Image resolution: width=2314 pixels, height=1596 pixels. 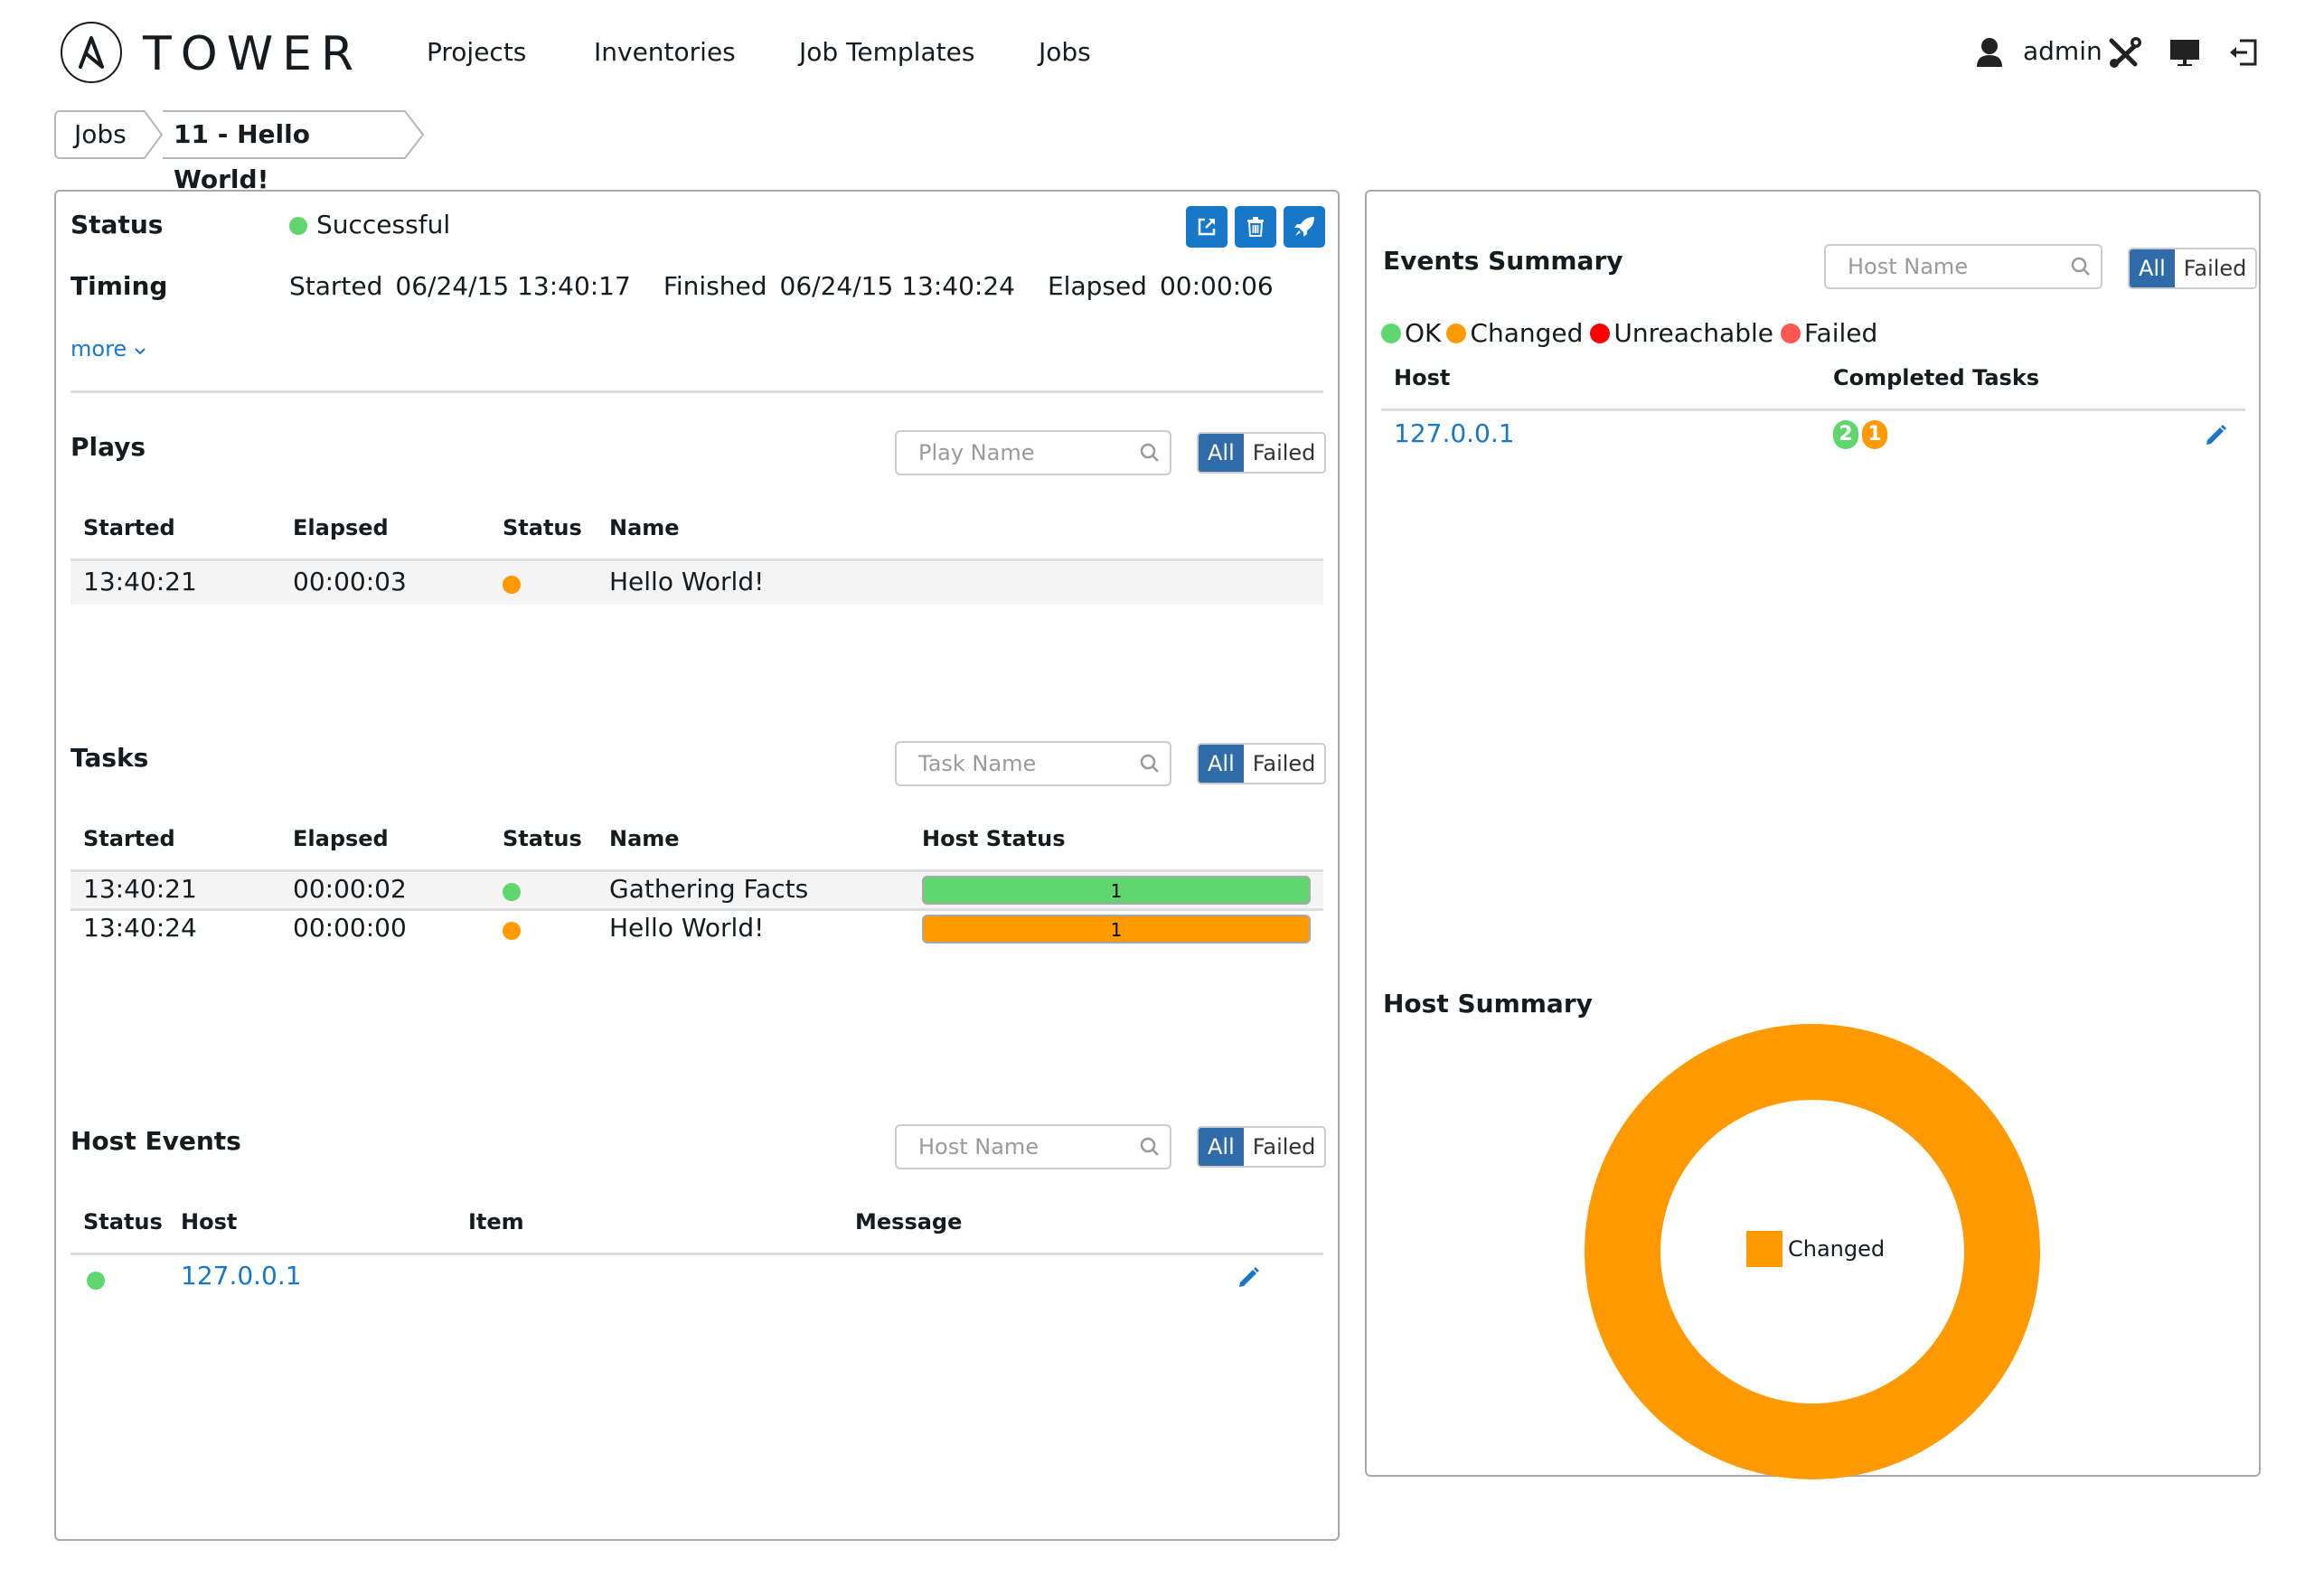 What do you see at coordinates (2153, 268) in the screenshot?
I see `events-filter-all: All` at bounding box center [2153, 268].